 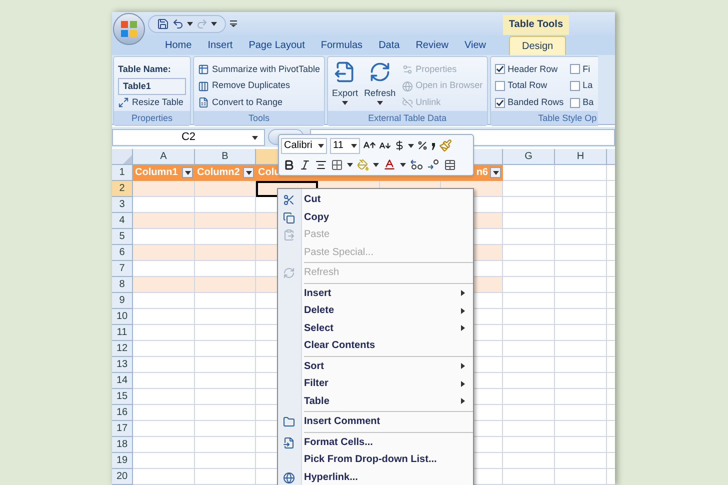 I want to click on contextual-tab-label: Table Tools, so click(x=535, y=25).